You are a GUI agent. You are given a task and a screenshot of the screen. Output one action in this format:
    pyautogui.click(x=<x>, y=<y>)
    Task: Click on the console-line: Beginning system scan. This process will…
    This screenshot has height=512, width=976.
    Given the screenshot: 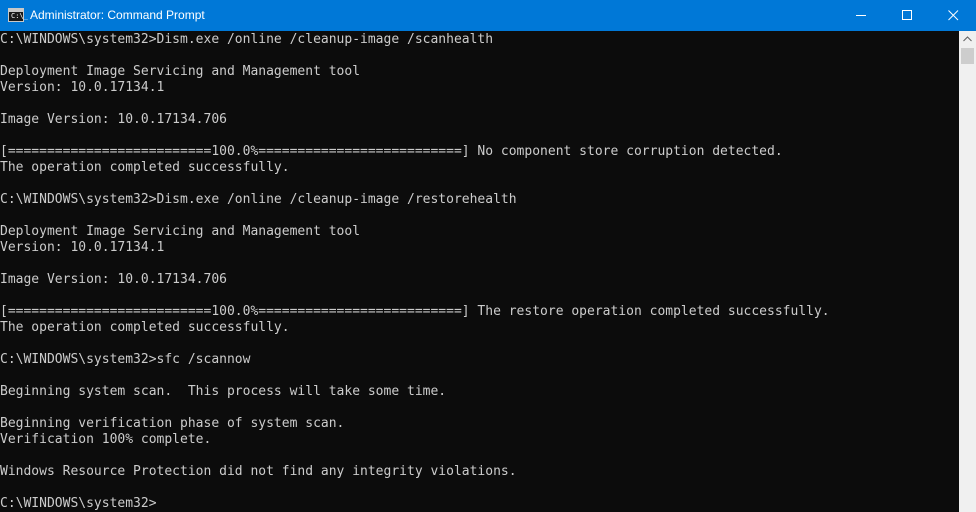 What is the action you would take?
    pyautogui.click(x=223, y=391)
    